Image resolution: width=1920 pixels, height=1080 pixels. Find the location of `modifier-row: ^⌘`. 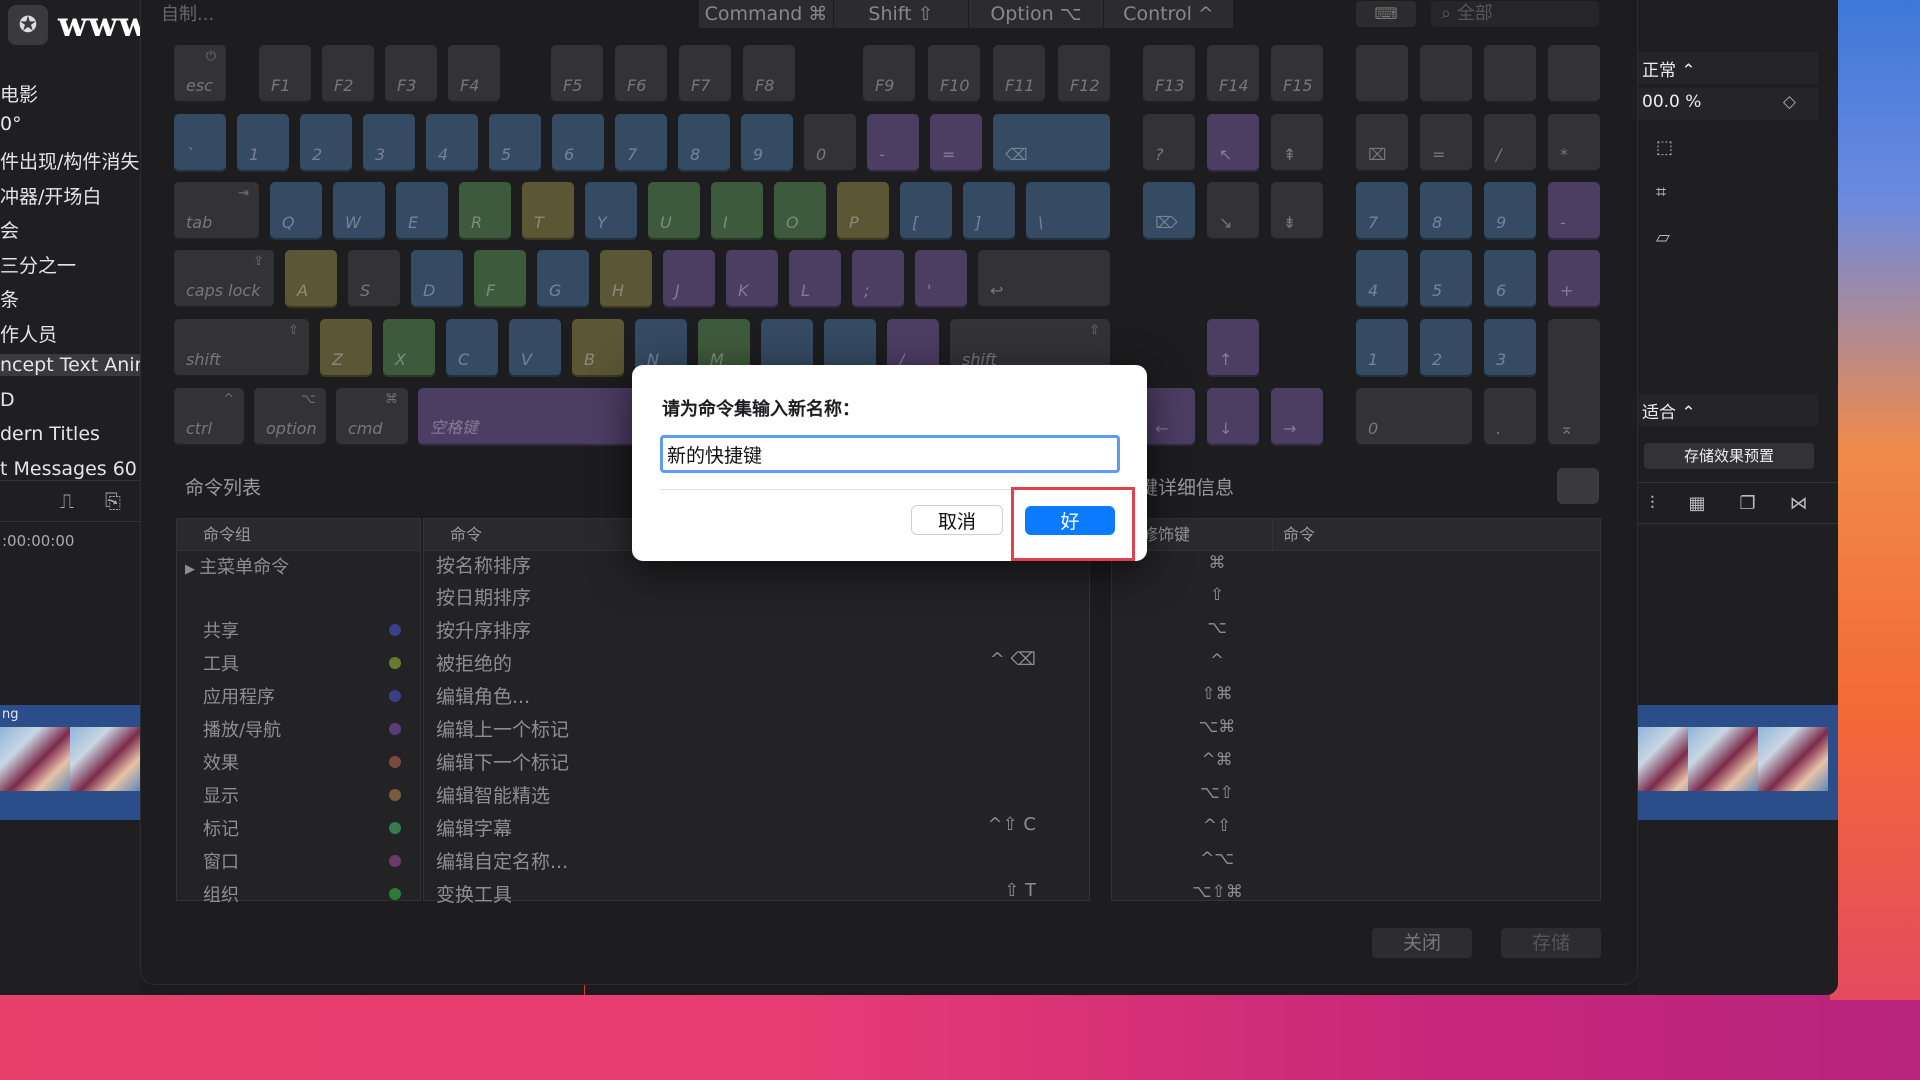

modifier-row: ^⌘ is located at coordinates (1217, 760).